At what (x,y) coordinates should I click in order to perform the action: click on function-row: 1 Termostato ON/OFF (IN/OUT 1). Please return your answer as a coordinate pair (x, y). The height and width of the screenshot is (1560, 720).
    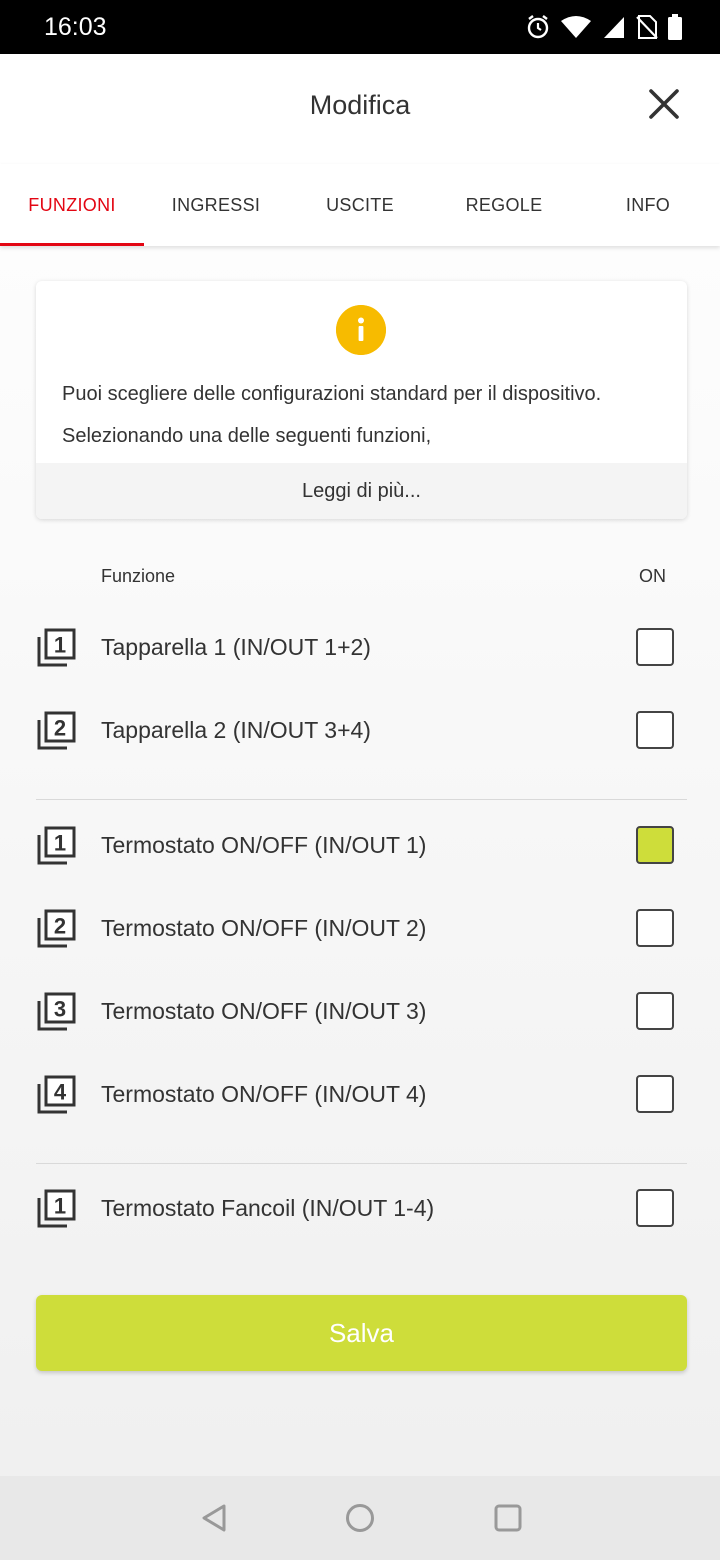
    Looking at the image, I should click on (360, 845).